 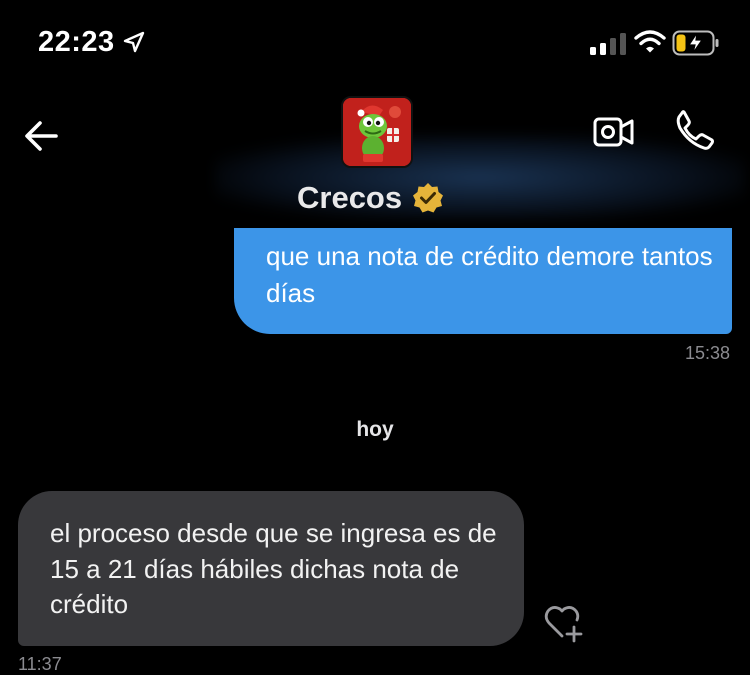 What do you see at coordinates (650, 41) in the screenshot?
I see `wifi-icon` at bounding box center [650, 41].